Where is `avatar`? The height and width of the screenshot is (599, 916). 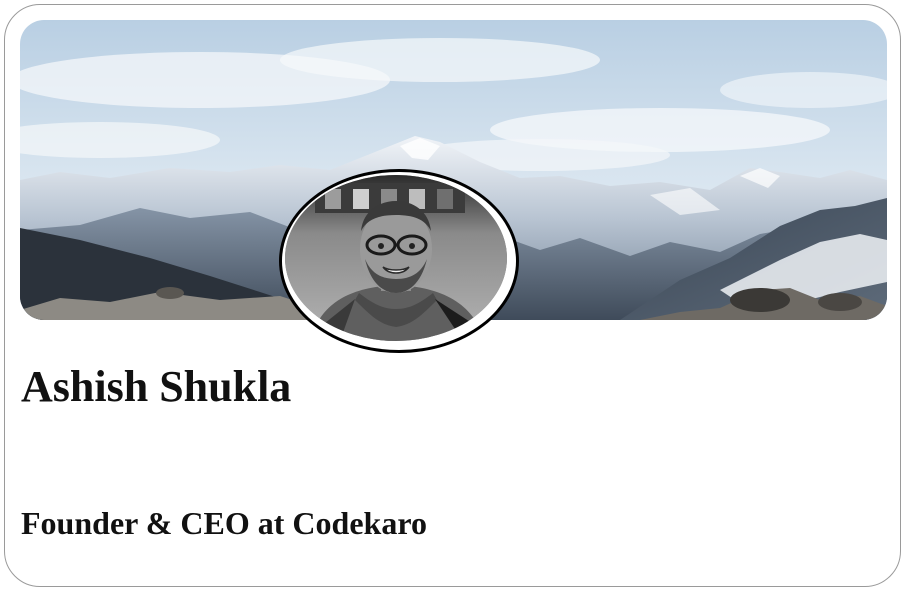 avatar is located at coordinates (399, 261).